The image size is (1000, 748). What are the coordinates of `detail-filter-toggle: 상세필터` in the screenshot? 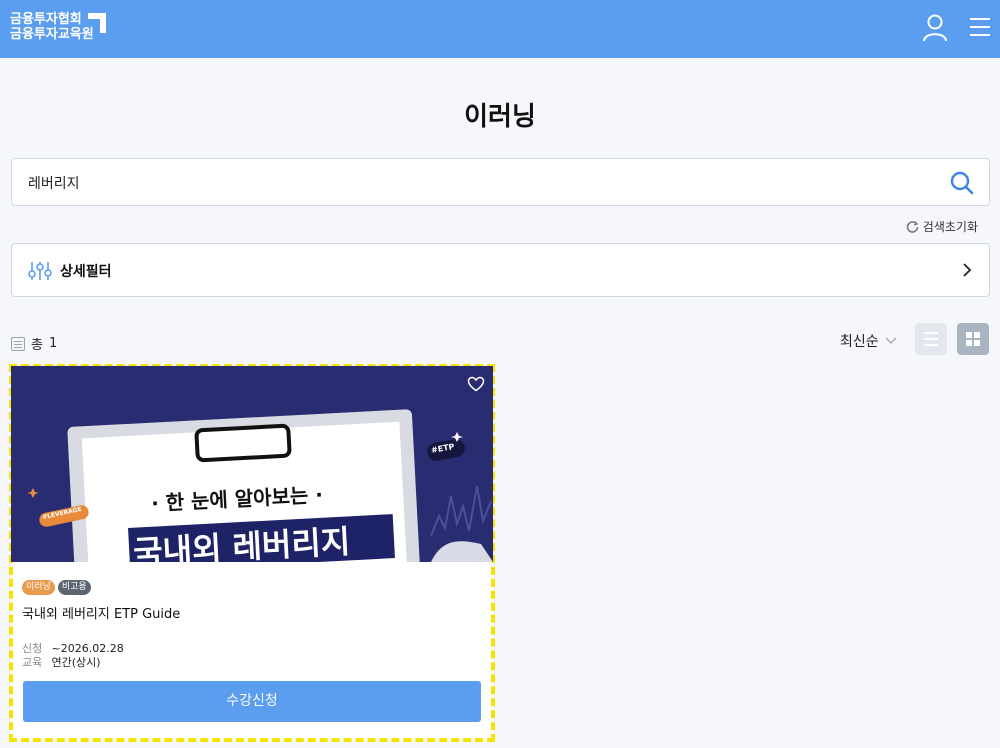 It's located at (500, 270).